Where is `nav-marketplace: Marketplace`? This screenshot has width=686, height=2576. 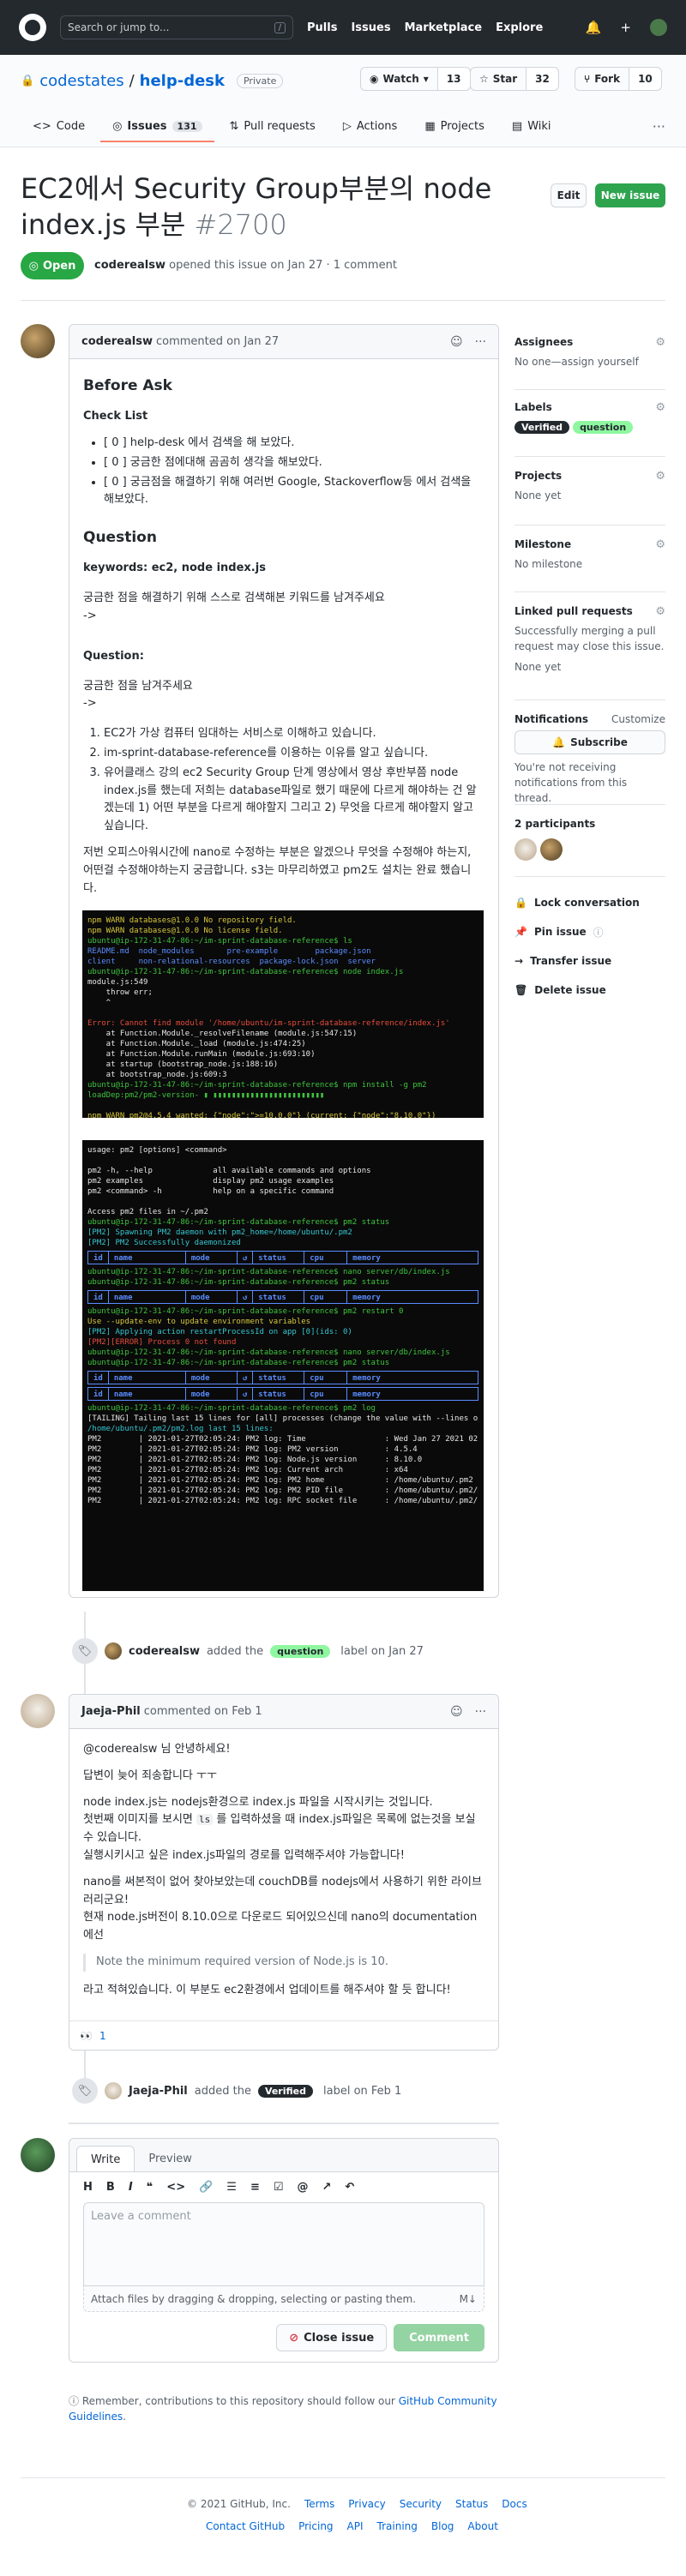 nav-marketplace: Marketplace is located at coordinates (444, 27).